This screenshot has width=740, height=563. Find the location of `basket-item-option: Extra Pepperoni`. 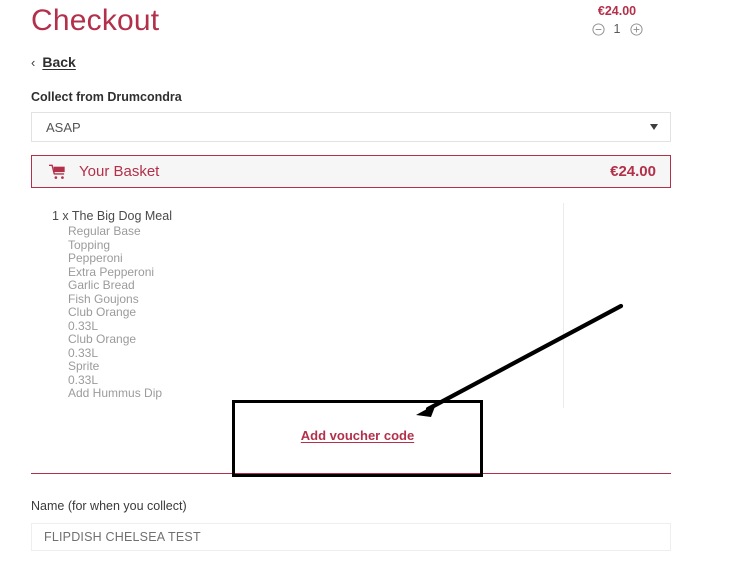

basket-item-option: Extra Pepperoni is located at coordinates (111, 271).